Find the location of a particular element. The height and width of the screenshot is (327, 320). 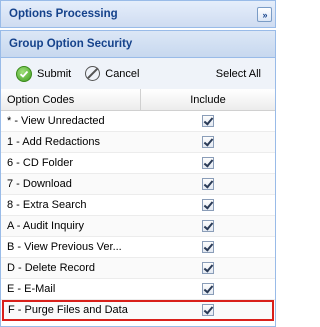

table-row: 8 - Extra Search is located at coordinates (138, 205).